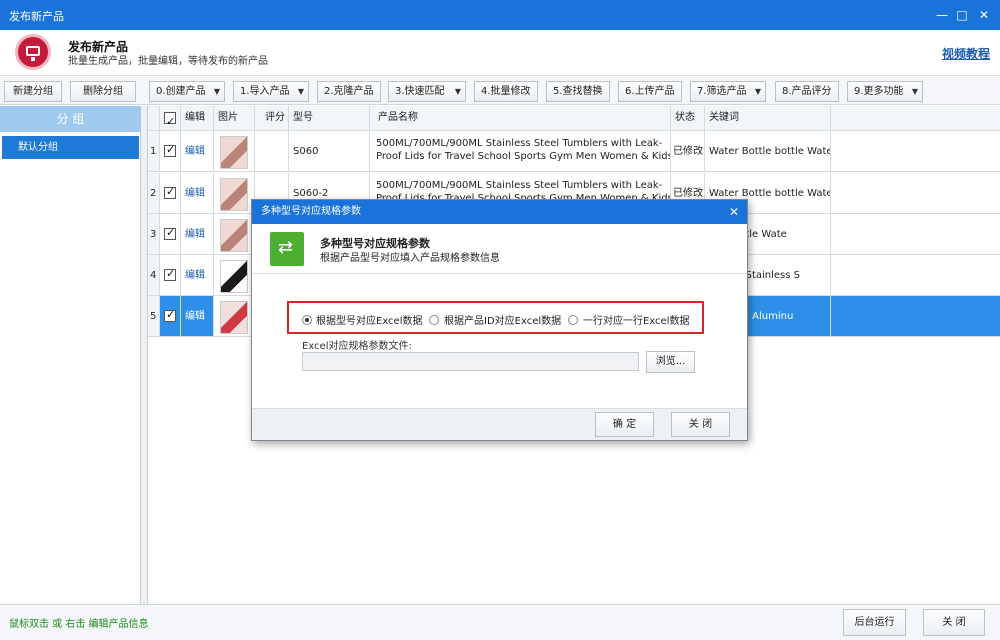 This screenshot has height=640, width=1000. I want to click on dialog-title-bar: 多种型号对应规格参数 ✕, so click(499, 212).